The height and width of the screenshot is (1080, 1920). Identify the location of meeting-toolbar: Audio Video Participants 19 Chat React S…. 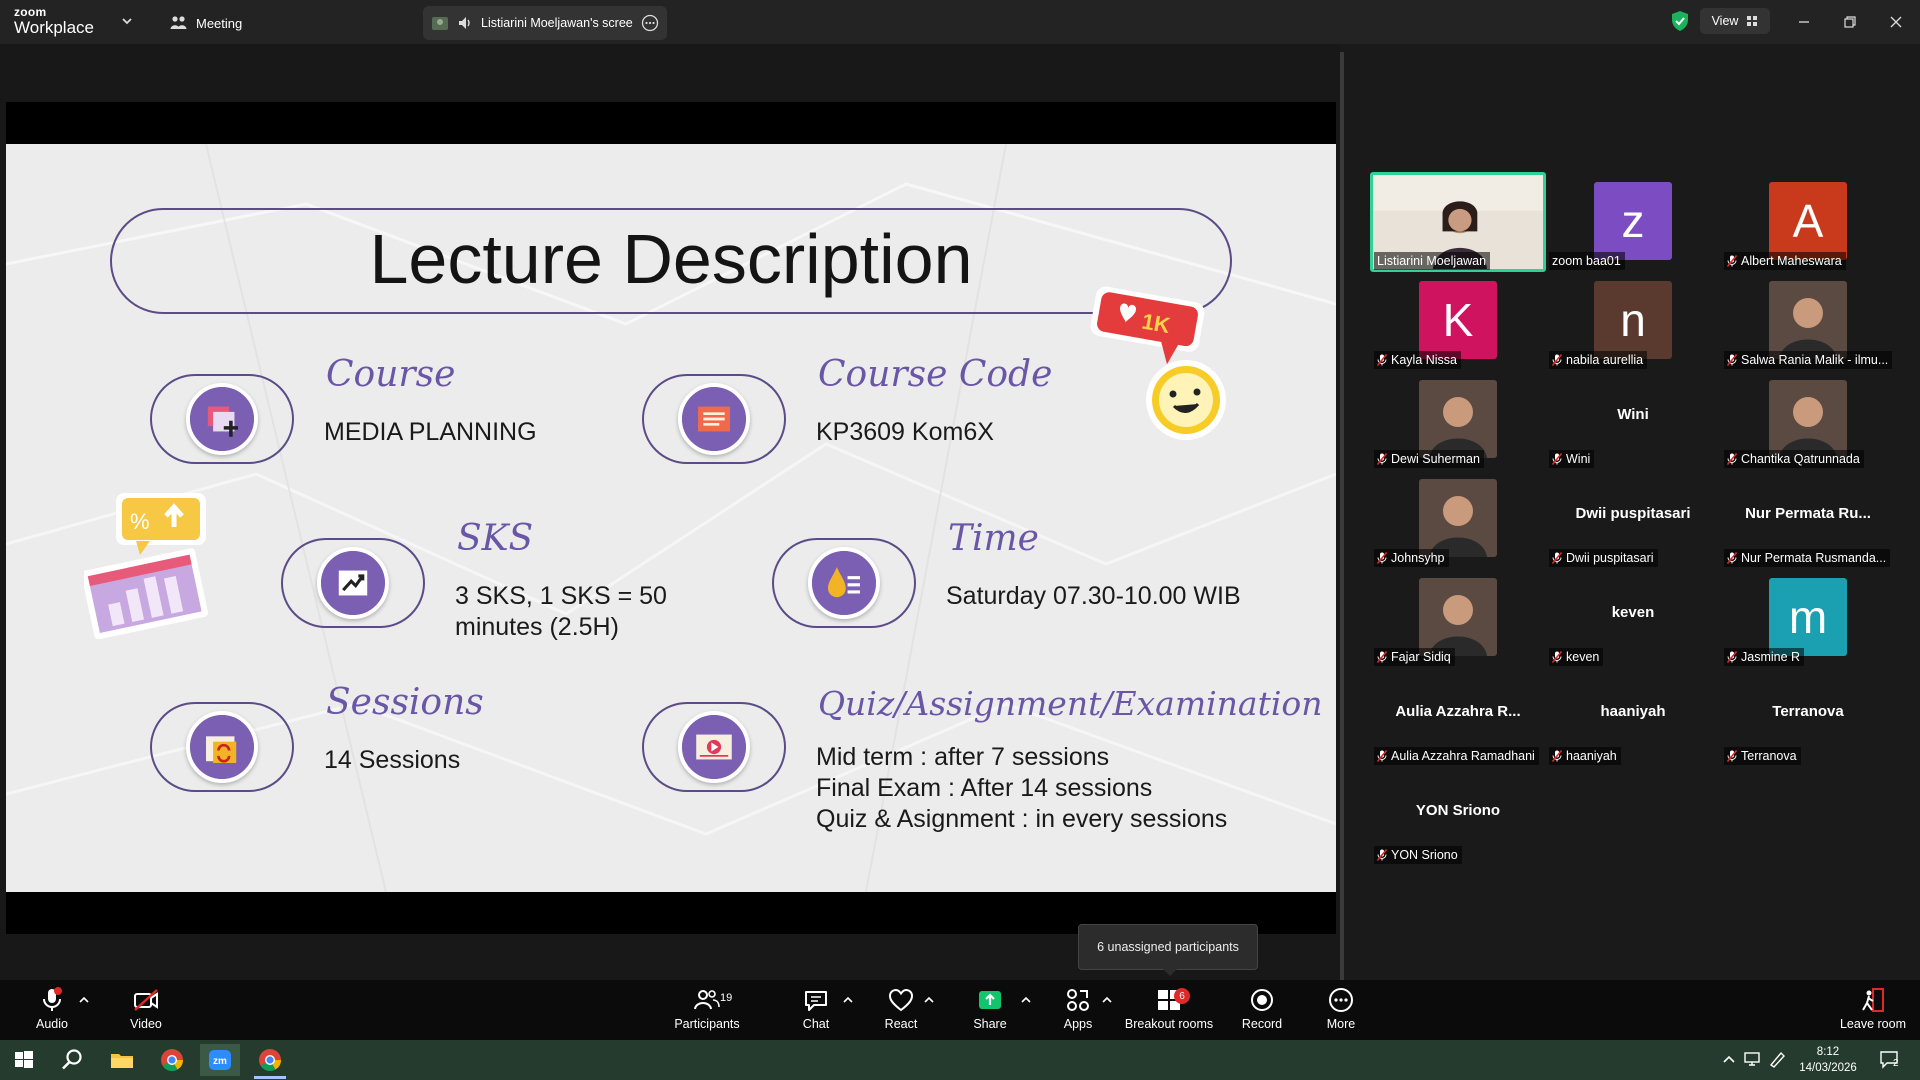
(960, 1010).